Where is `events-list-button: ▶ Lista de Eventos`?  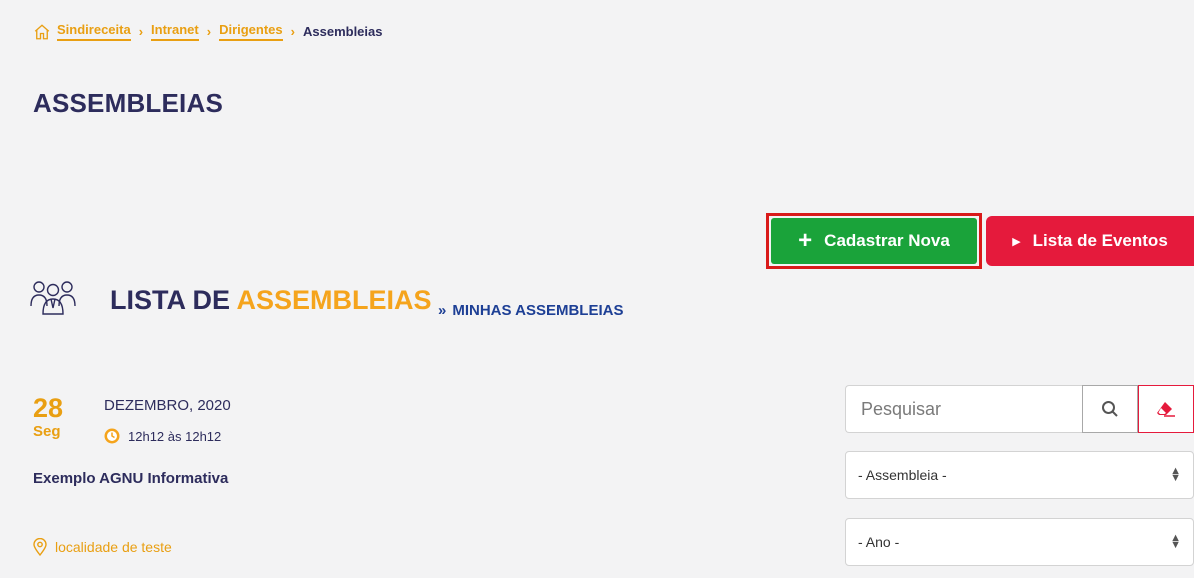 events-list-button: ▶ Lista de Eventos is located at coordinates (1090, 241).